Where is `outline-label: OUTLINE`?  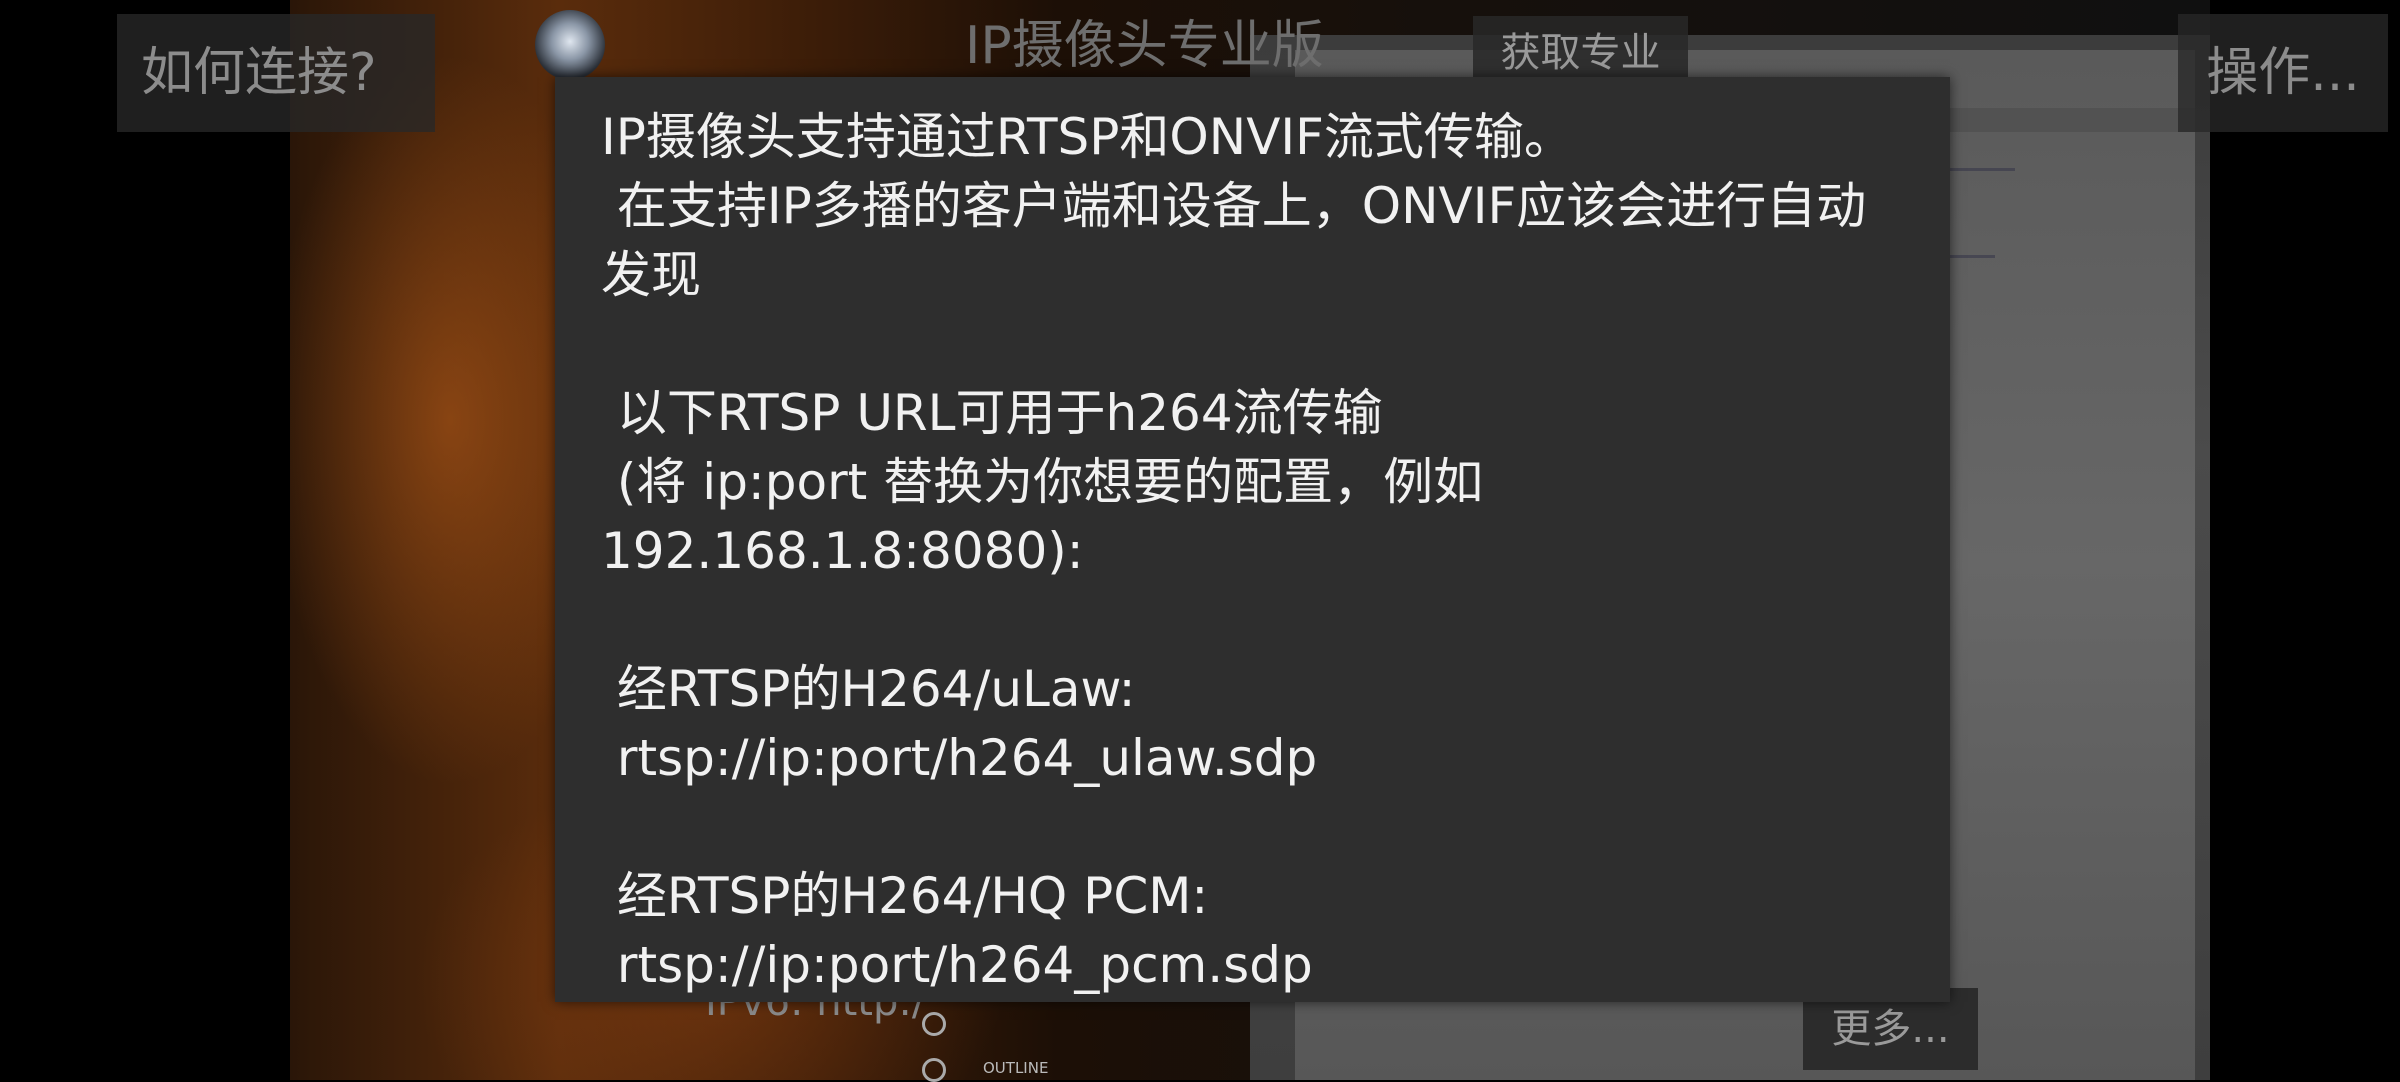 outline-label: OUTLINE is located at coordinates (1016, 1068).